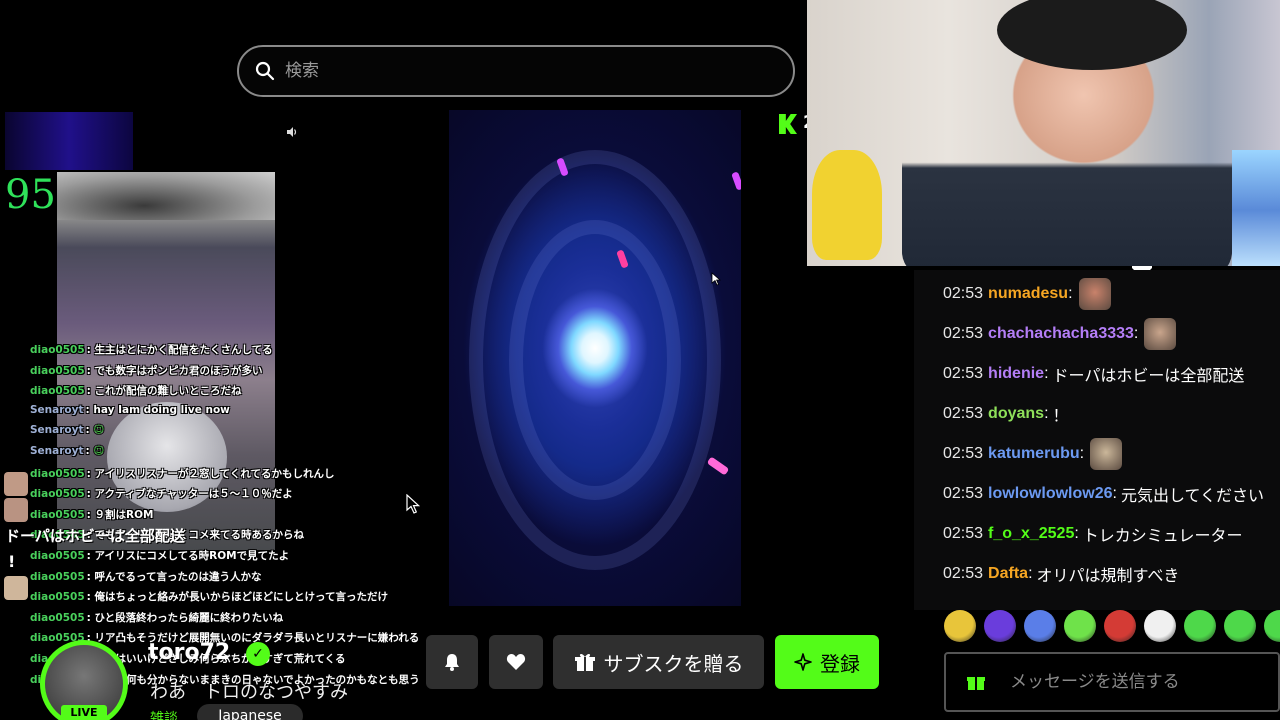  What do you see at coordinates (182, 476) in the screenshot?
I see `overlay-chat-line: diao0505: アイリスリスナーが２窓してくれてるかもしれんし` at bounding box center [182, 476].